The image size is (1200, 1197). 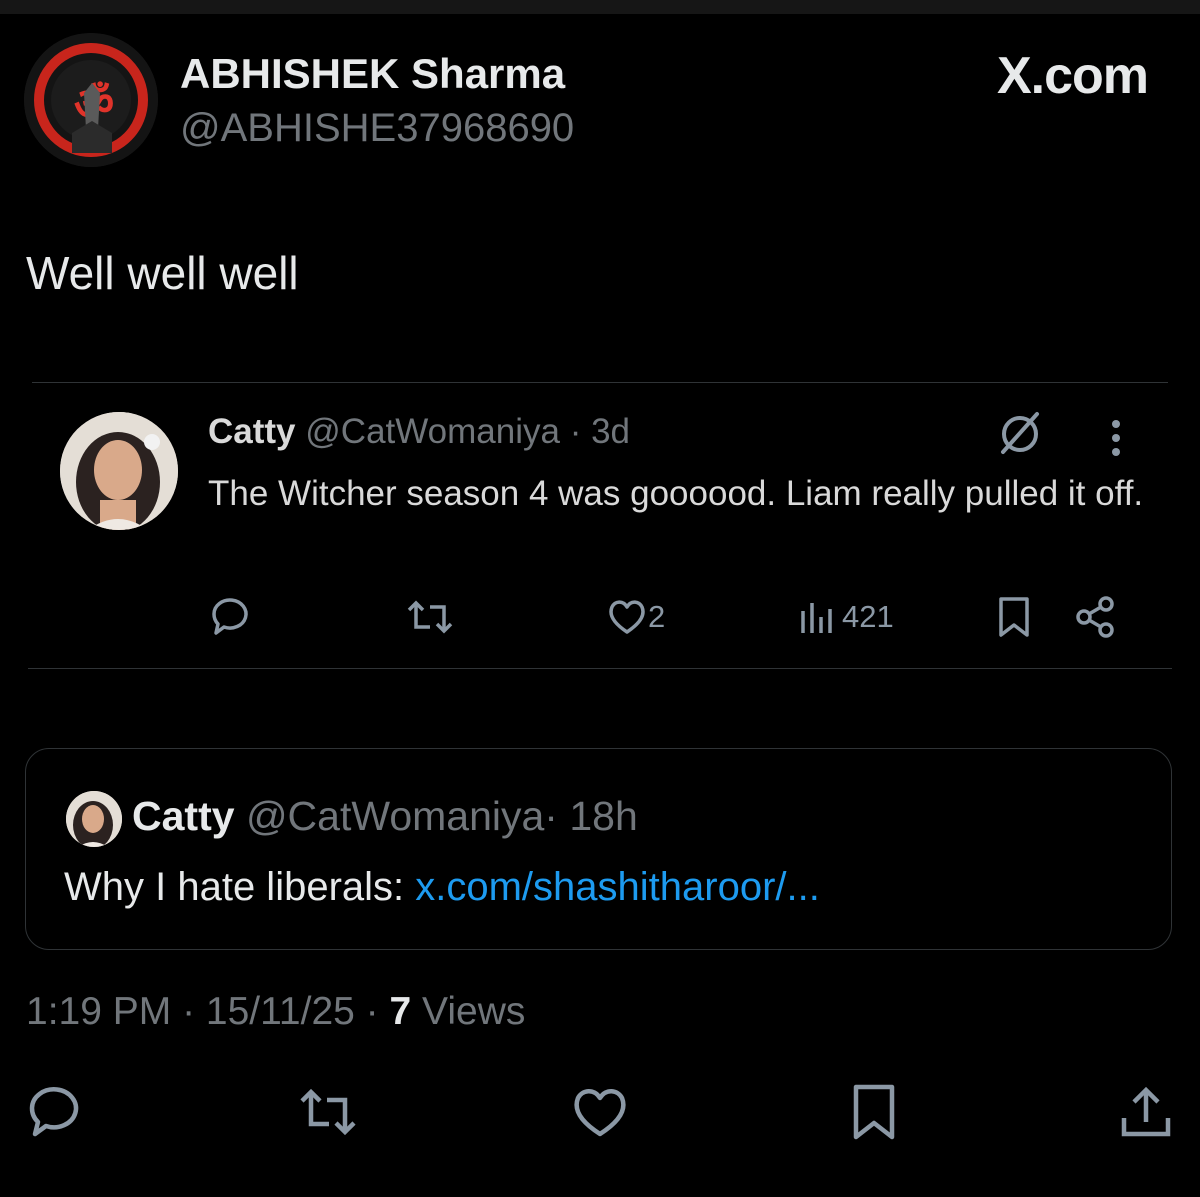 I want to click on embedded-like-button: 2, so click(x=635, y=617).